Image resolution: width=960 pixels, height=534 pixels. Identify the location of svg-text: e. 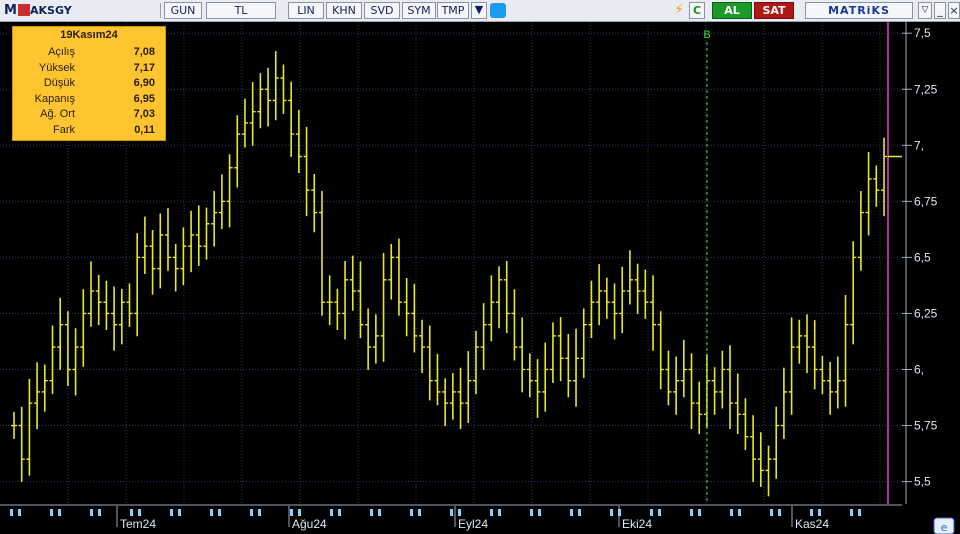
(944, 527).